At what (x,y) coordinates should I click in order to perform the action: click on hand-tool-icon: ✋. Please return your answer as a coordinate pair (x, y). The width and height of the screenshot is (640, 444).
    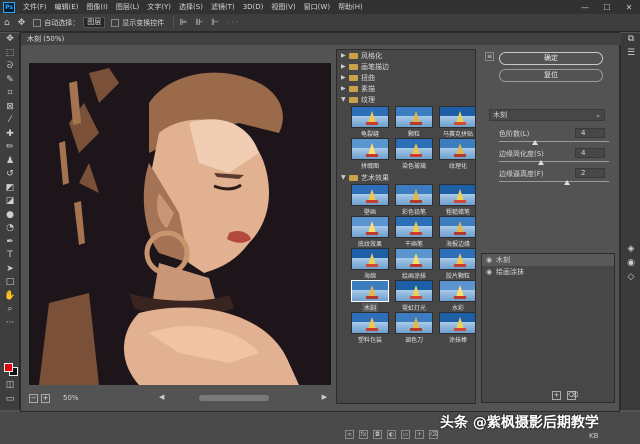
    Looking at the image, I should click on (10, 297).